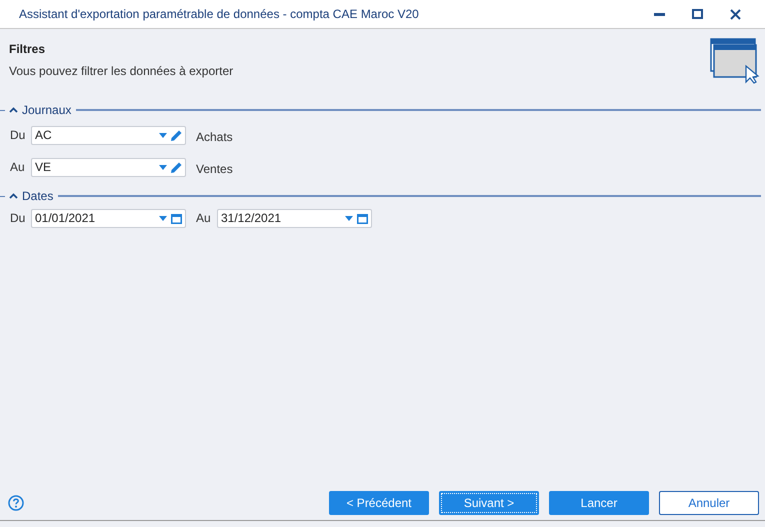 This screenshot has height=527, width=765. Describe the element at coordinates (108, 218) in the screenshot. I see `combo-field: 01/01/2021` at that location.